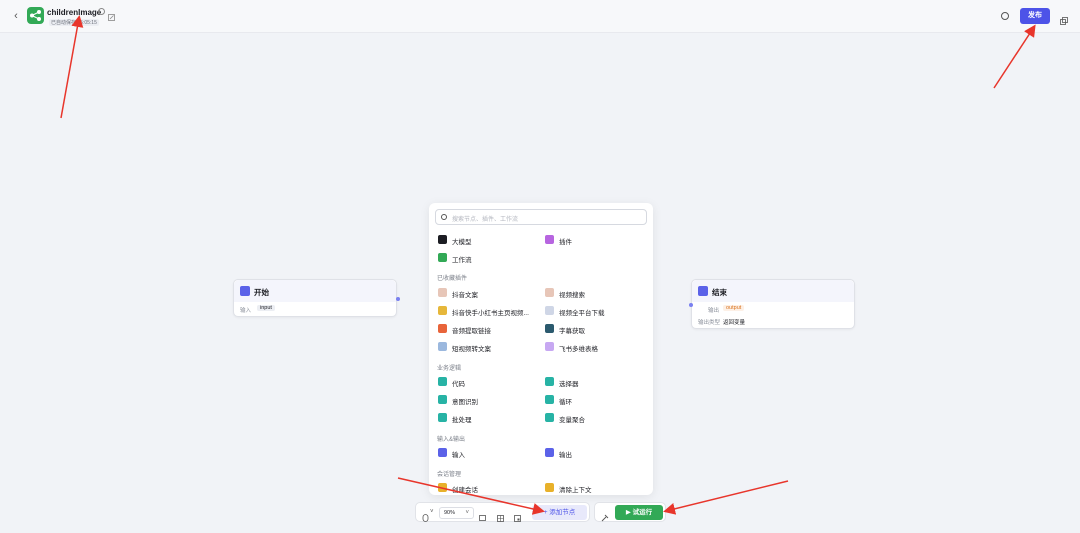 The width and height of the screenshot is (1080, 533). Describe the element at coordinates (1035, 16) in the screenshot. I see `publish-button: 发布` at that location.